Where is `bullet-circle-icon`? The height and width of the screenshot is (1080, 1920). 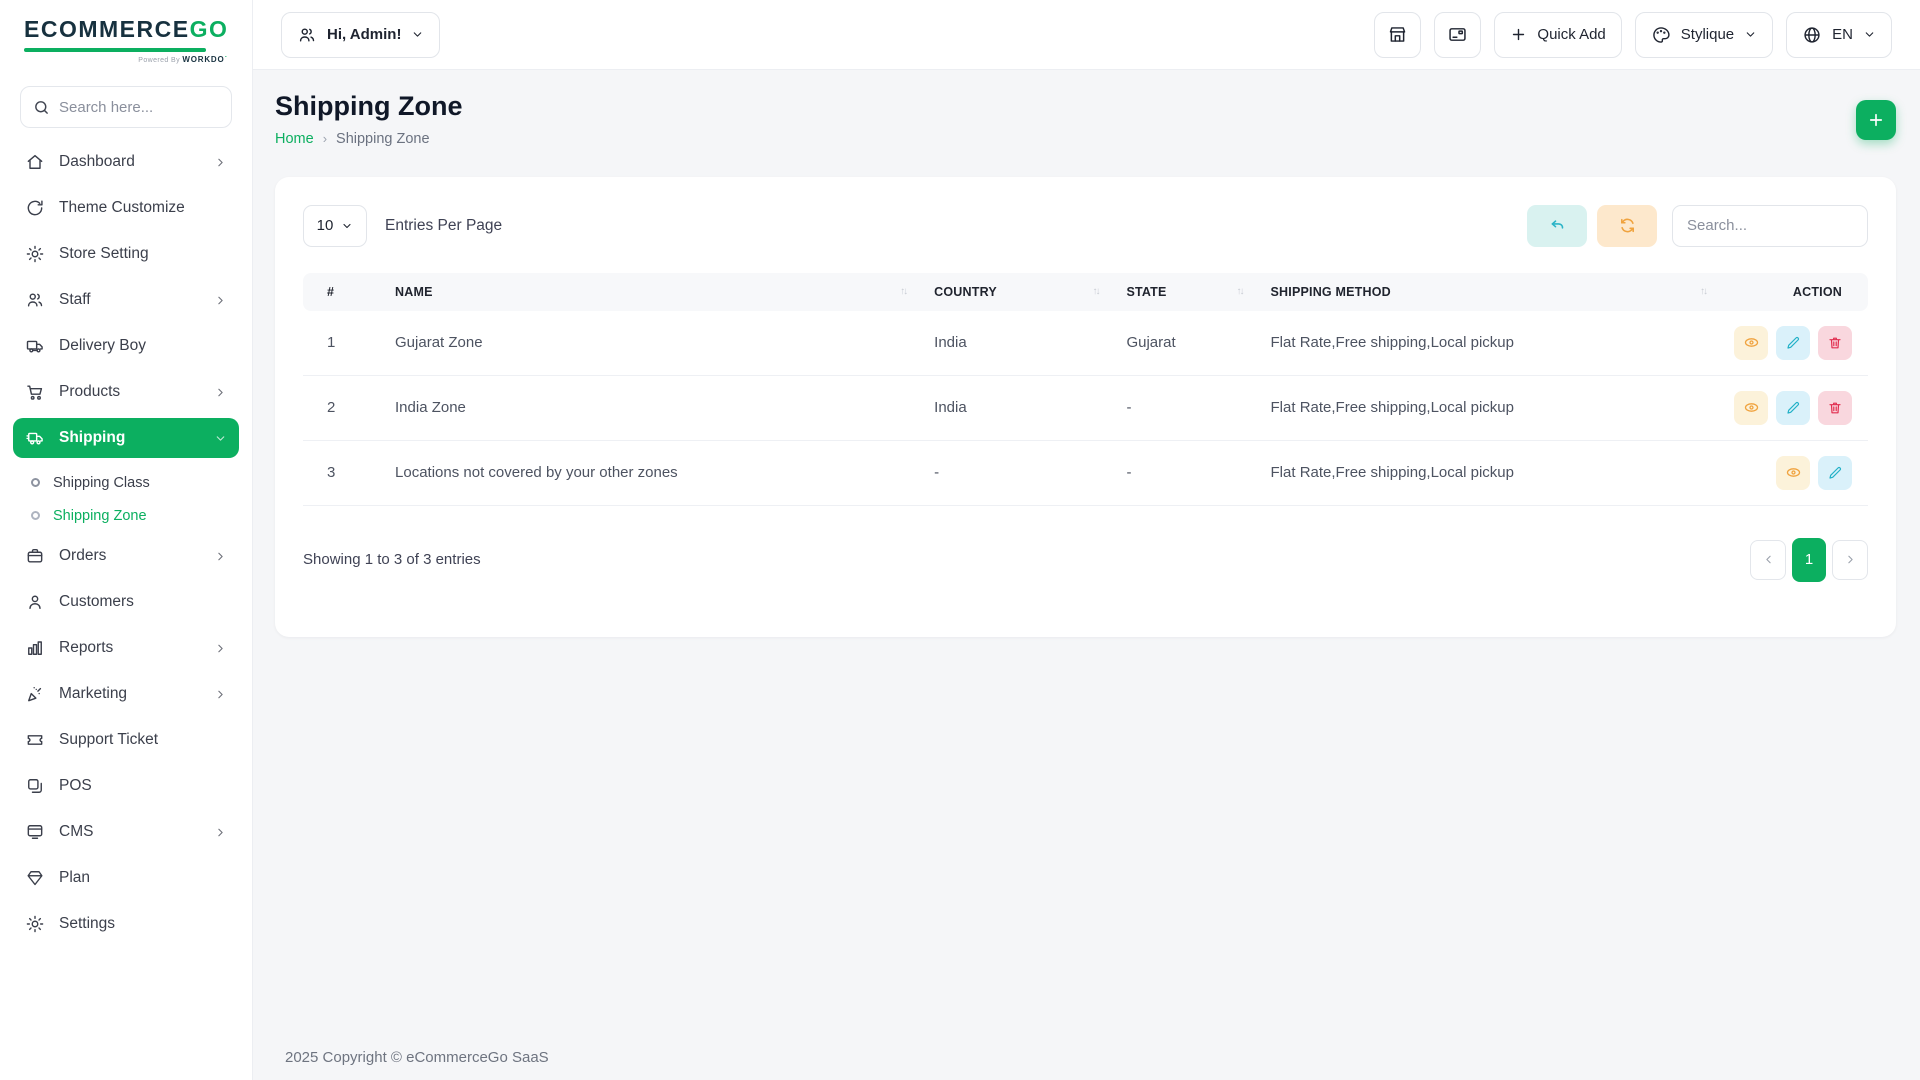 bullet-circle-icon is located at coordinates (35, 515).